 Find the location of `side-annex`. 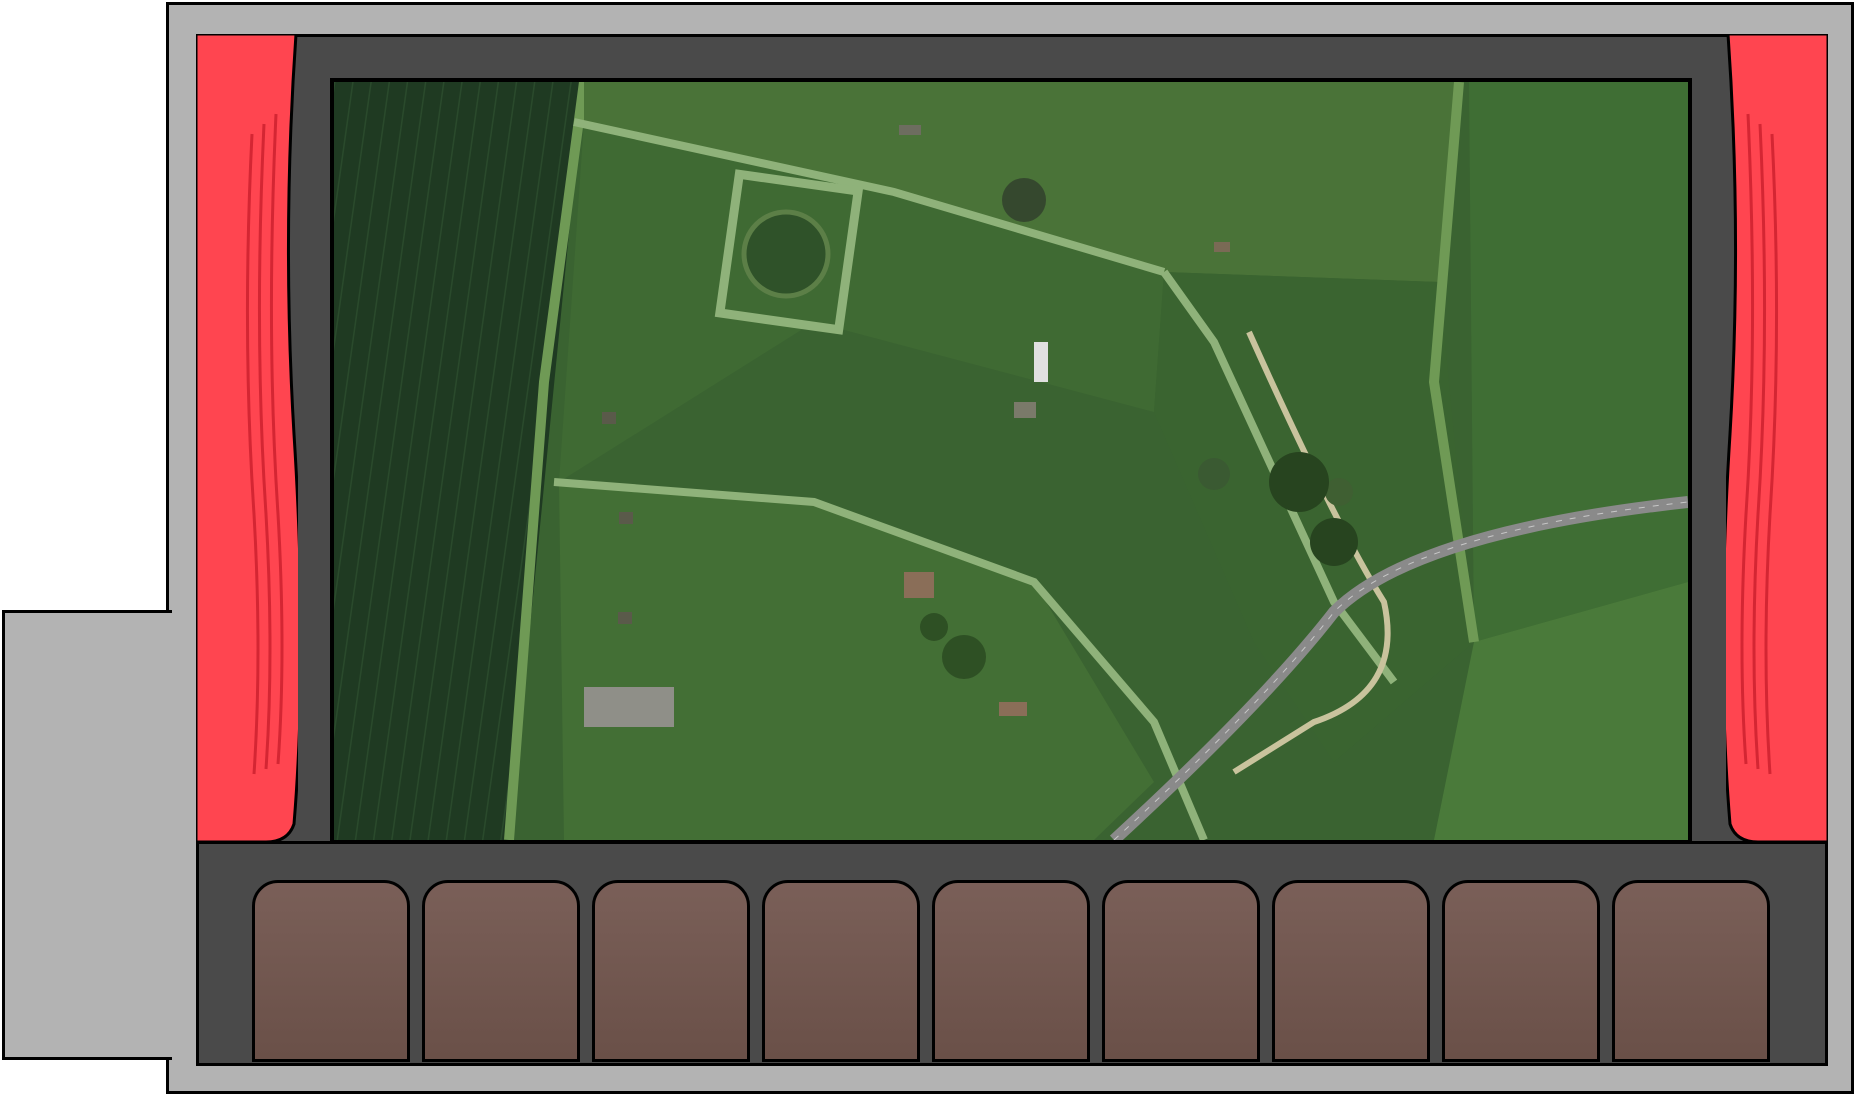

side-annex is located at coordinates (87, 835).